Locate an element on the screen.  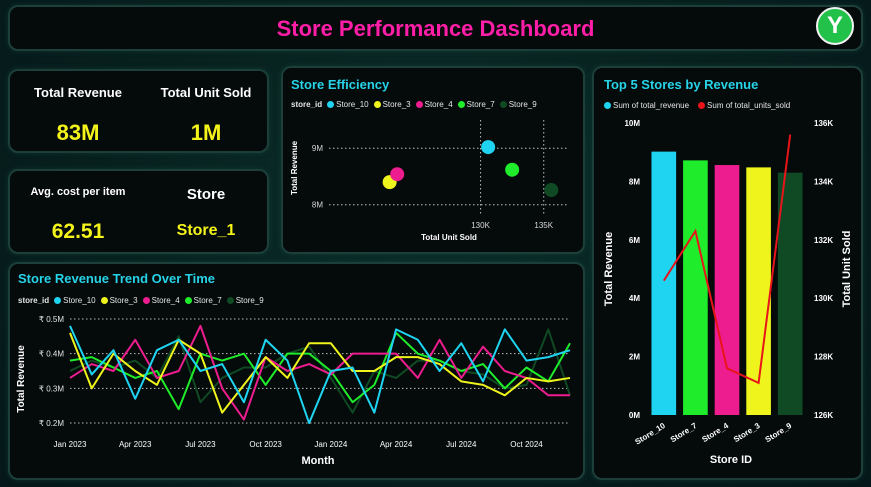
trend-x-axis-label: Month is located at coordinates (318, 461).